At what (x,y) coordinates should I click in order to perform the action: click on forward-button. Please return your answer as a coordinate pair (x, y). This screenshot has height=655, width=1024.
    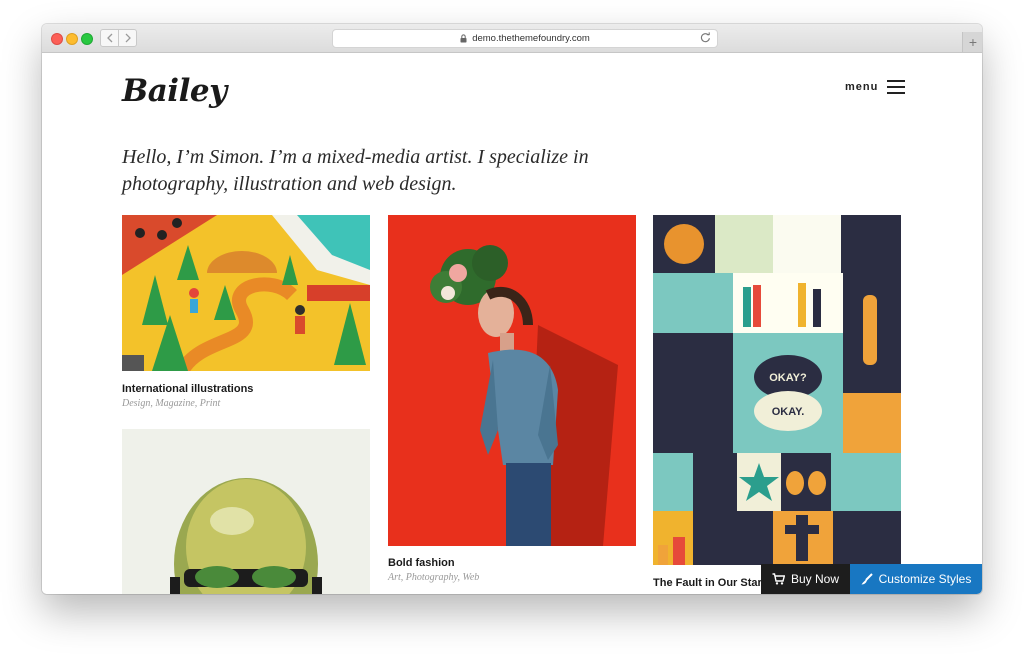
    Looking at the image, I should click on (127, 38).